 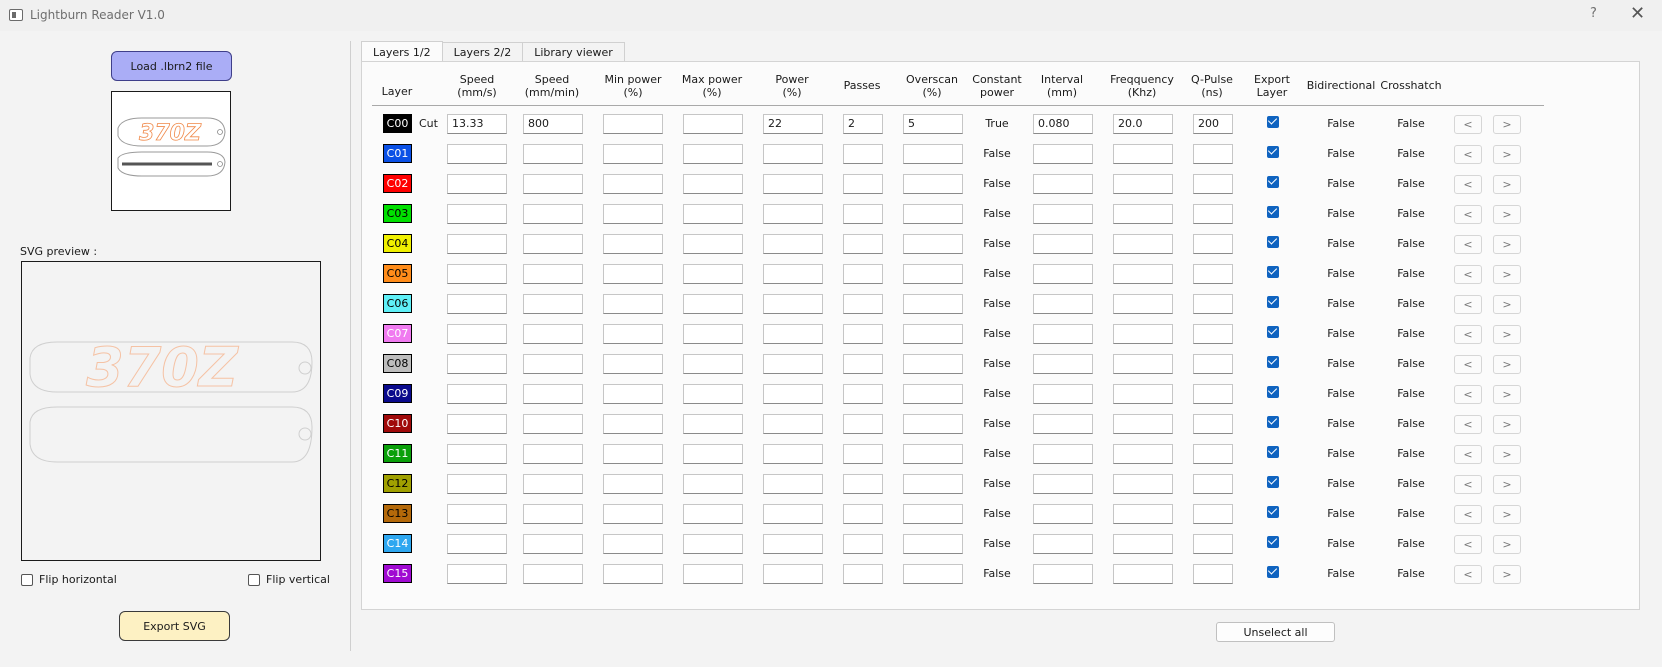 I want to click on speed-mms-input: 13.33, so click(x=477, y=124).